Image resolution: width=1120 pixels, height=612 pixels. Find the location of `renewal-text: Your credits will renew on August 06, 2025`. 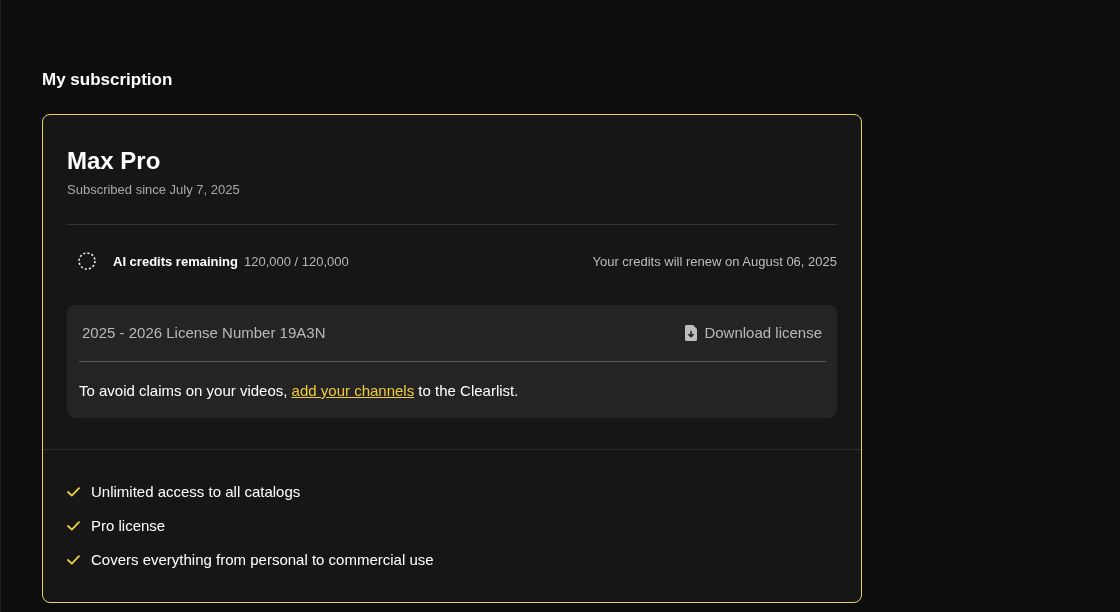

renewal-text: Your credits will renew on August 06, 2025 is located at coordinates (714, 261).